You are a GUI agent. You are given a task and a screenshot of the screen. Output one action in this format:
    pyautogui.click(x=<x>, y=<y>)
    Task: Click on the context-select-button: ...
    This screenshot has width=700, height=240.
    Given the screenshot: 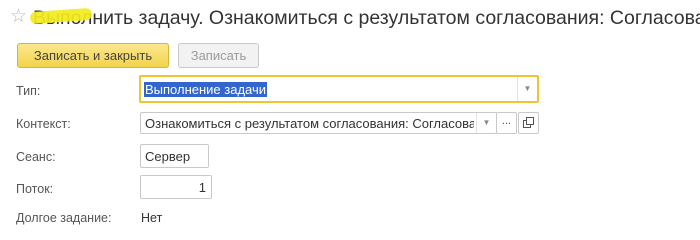 What is the action you would take?
    pyautogui.click(x=506, y=123)
    